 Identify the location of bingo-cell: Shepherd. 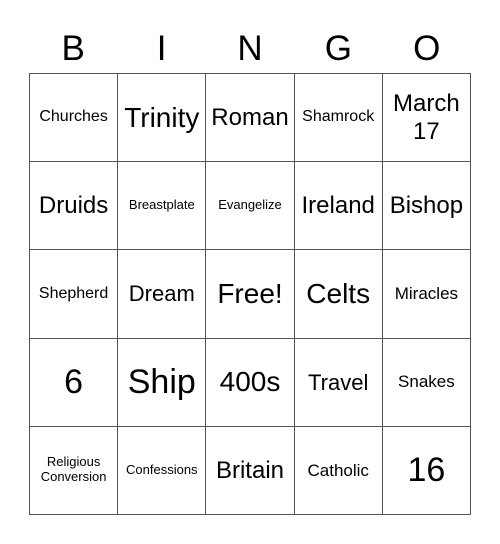
(74, 294).